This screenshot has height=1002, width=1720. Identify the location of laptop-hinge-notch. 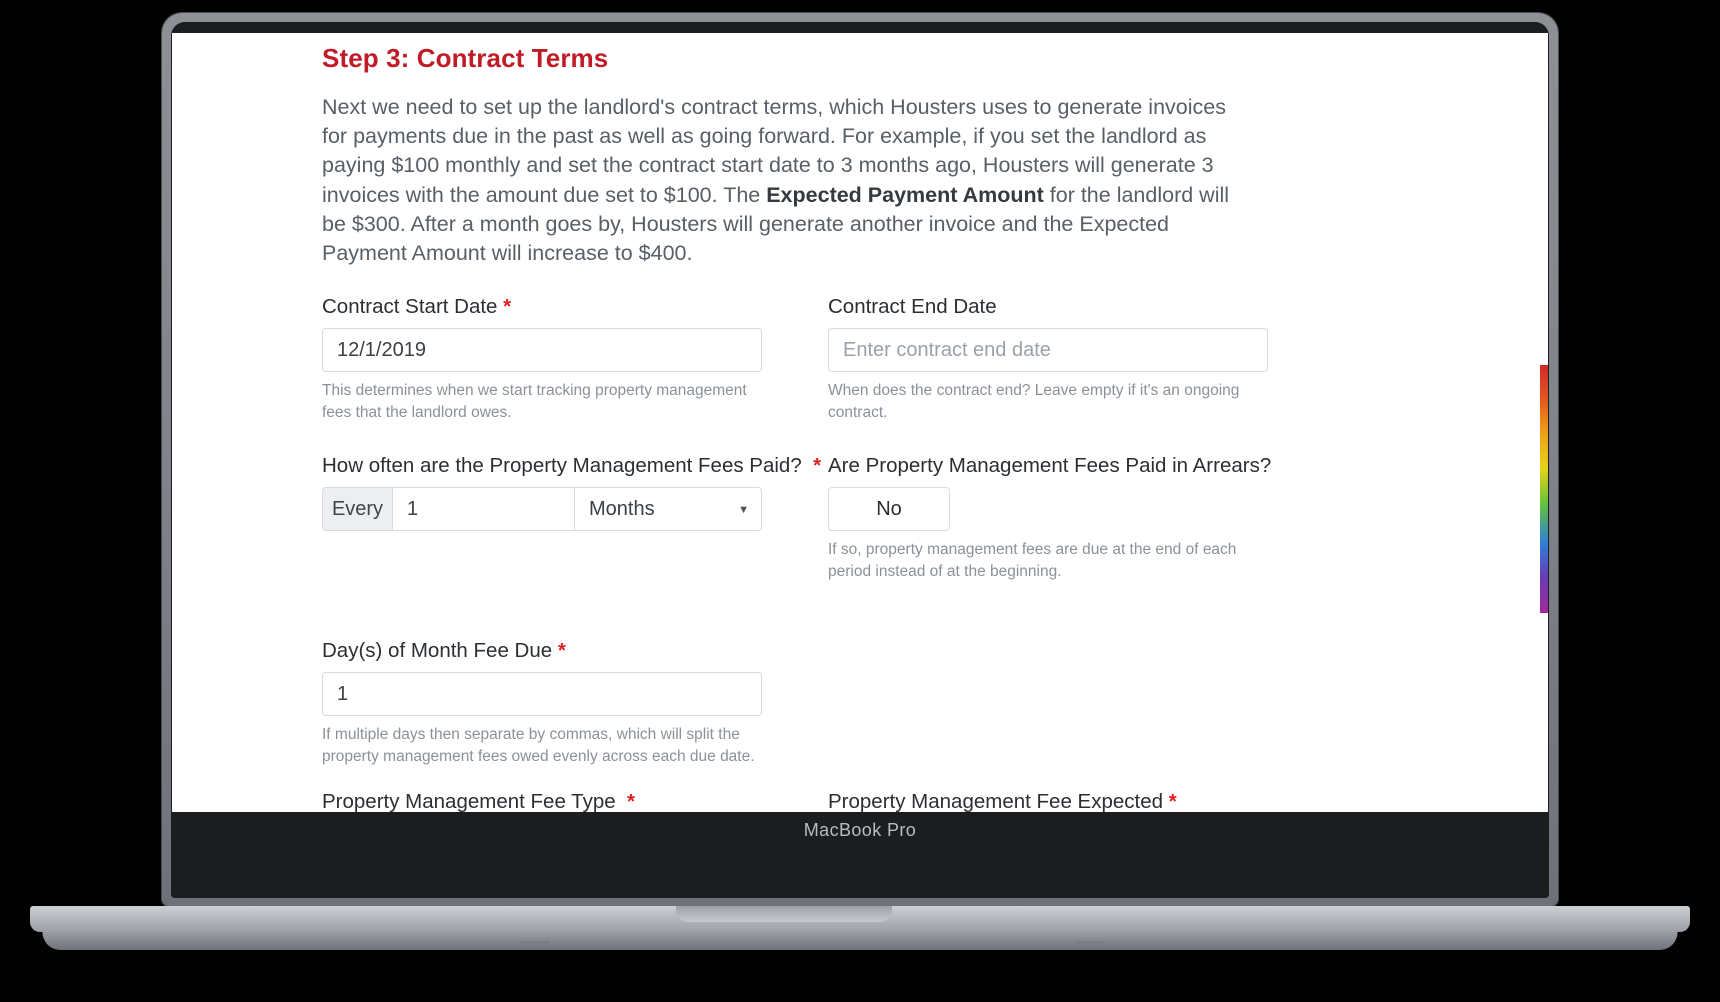
(784, 914).